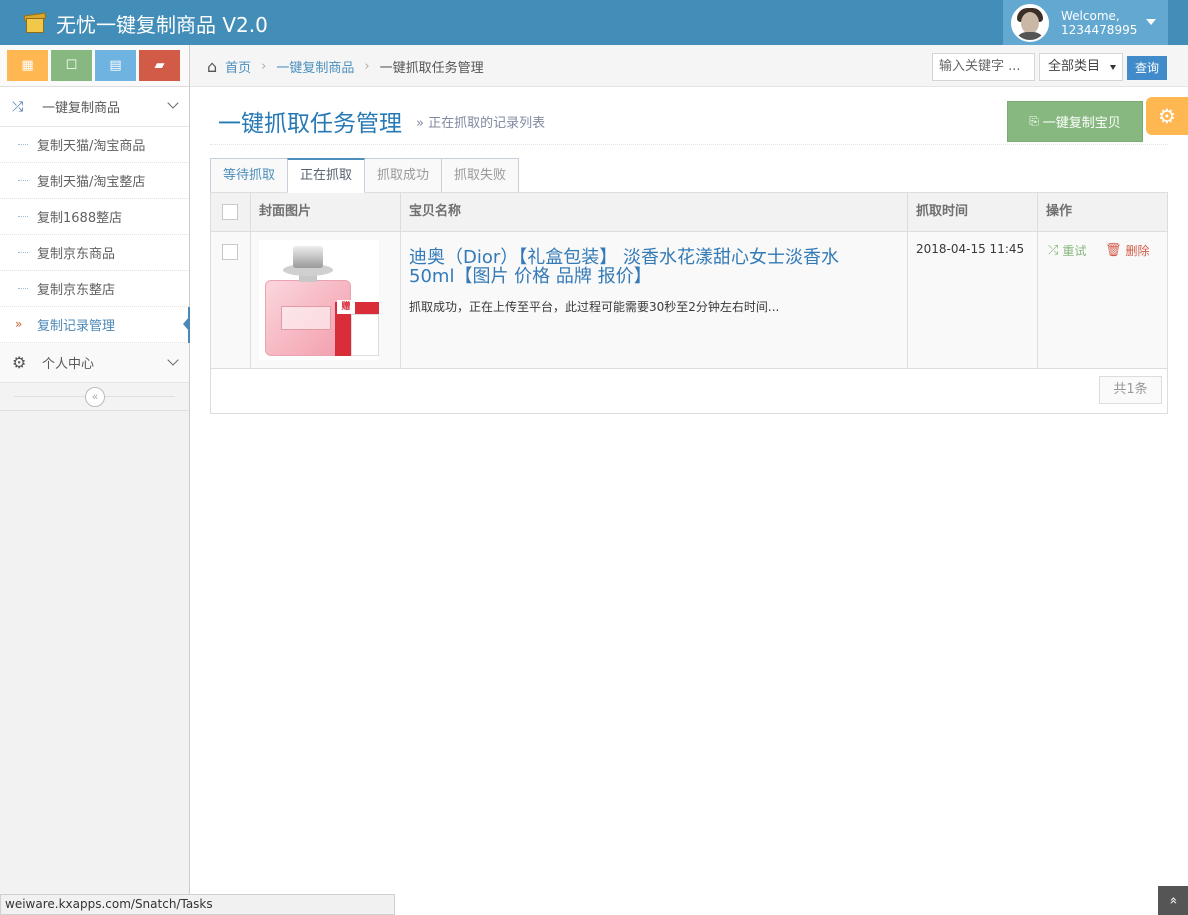 This screenshot has width=1188, height=915. What do you see at coordinates (431, 68) in the screenshot?
I see `breadcrumb-current: 一键抓取任务管理` at bounding box center [431, 68].